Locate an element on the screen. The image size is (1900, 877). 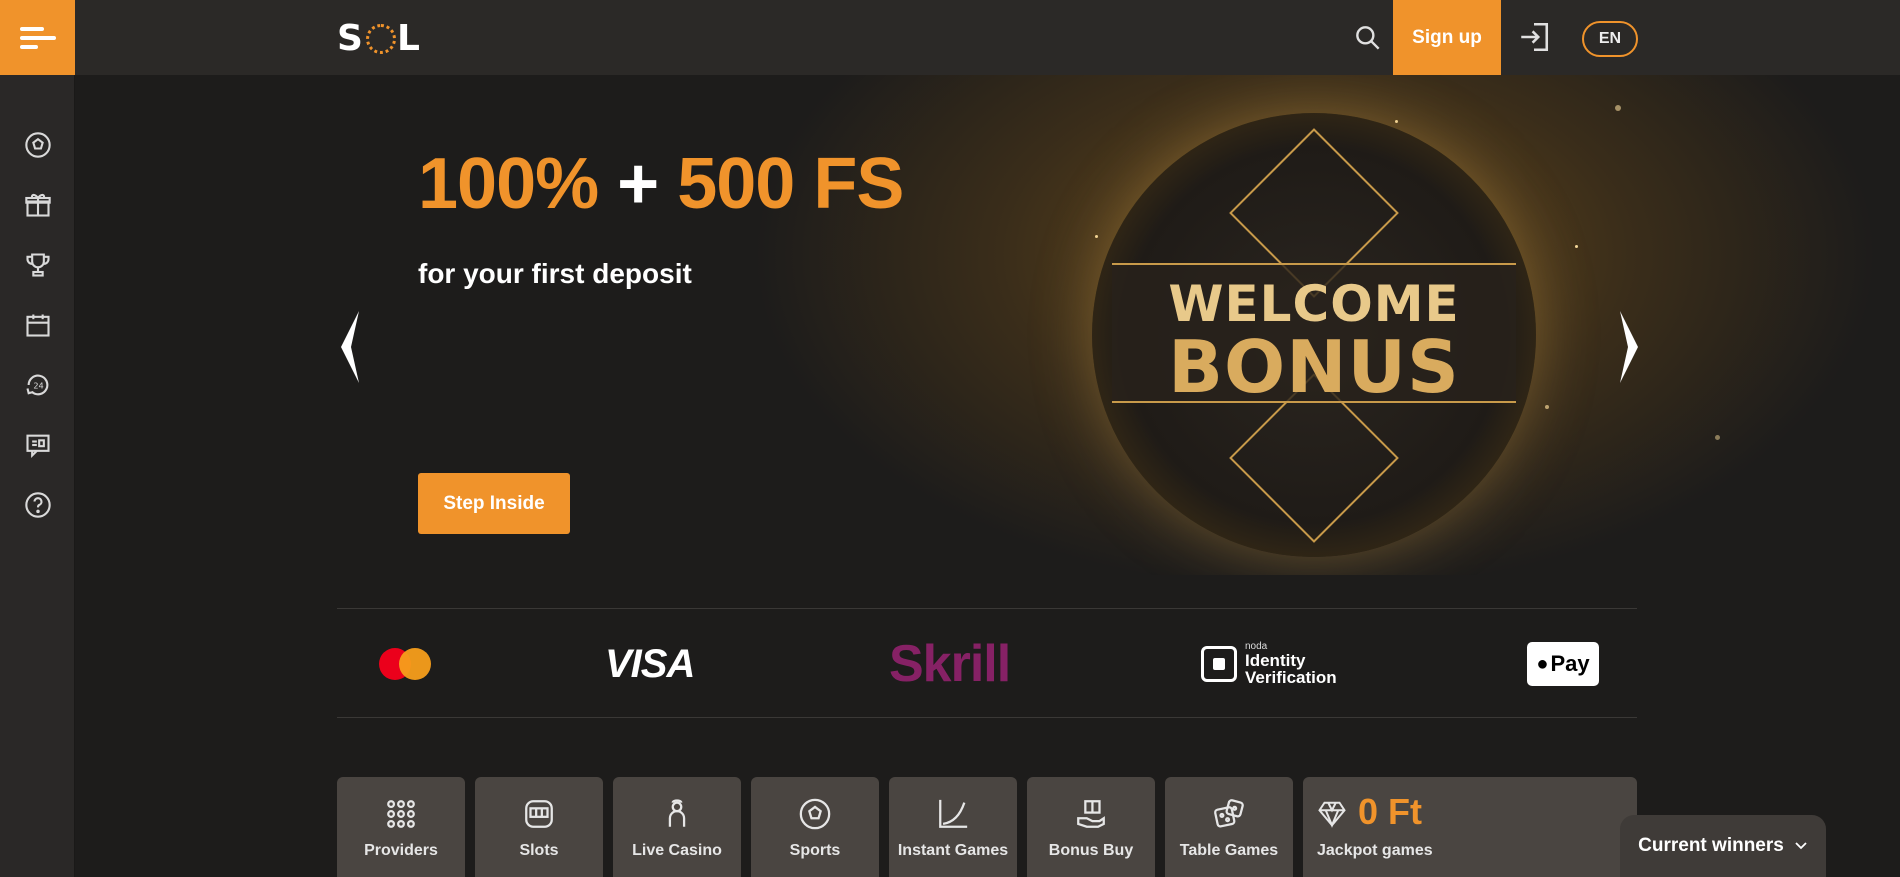
sidebar-item-sports is located at coordinates (37, 145).